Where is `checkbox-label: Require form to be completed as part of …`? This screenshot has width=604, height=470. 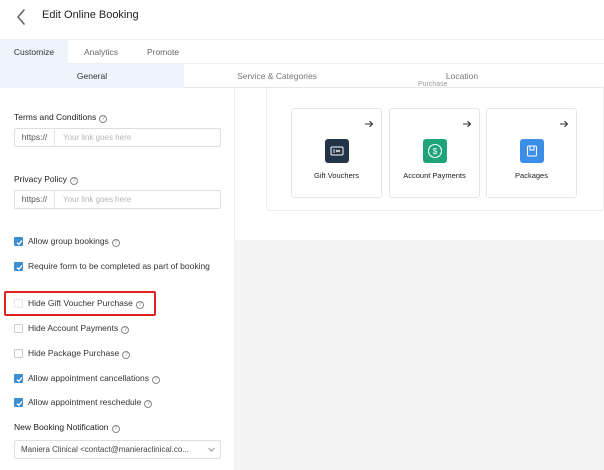 checkbox-label: Require form to be completed as part of … is located at coordinates (119, 266).